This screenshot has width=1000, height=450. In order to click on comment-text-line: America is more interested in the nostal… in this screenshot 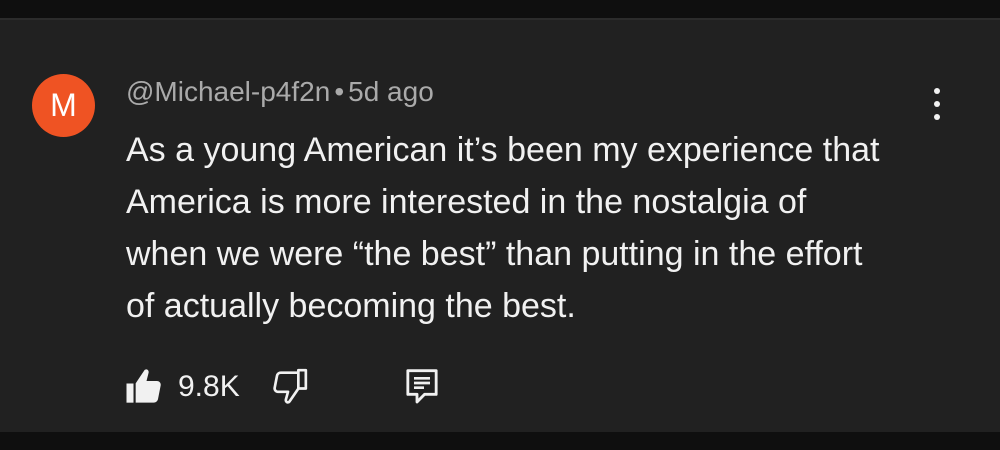, I will do `click(466, 202)`.